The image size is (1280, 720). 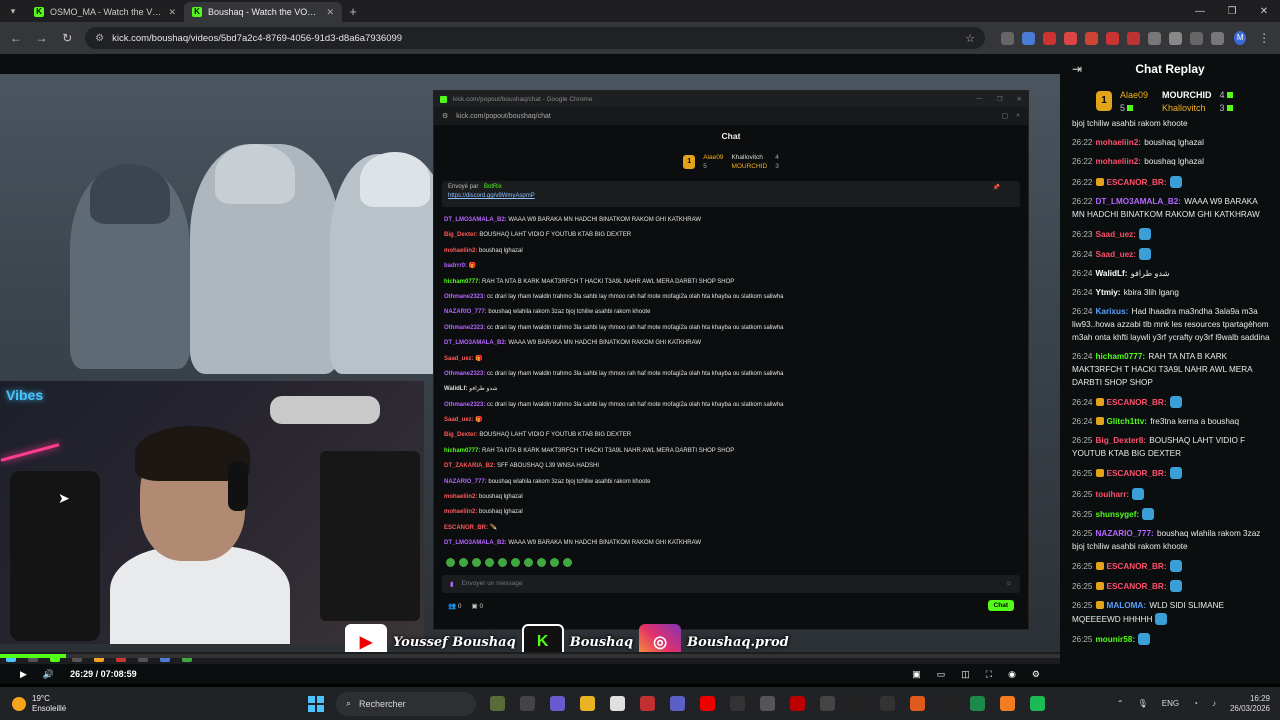 I want to click on theater-mode-icon: ▭, so click(x=941, y=674).